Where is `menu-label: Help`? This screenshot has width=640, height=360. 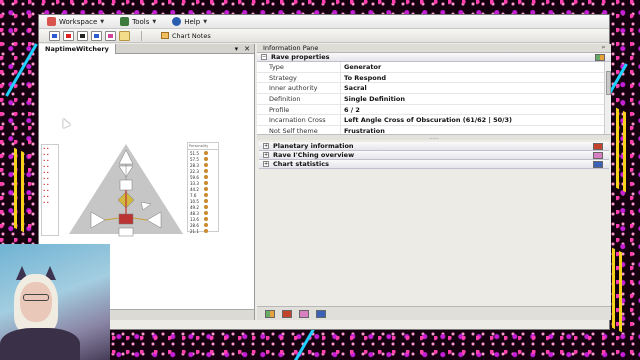
menu-label: Help is located at coordinates (192, 21).